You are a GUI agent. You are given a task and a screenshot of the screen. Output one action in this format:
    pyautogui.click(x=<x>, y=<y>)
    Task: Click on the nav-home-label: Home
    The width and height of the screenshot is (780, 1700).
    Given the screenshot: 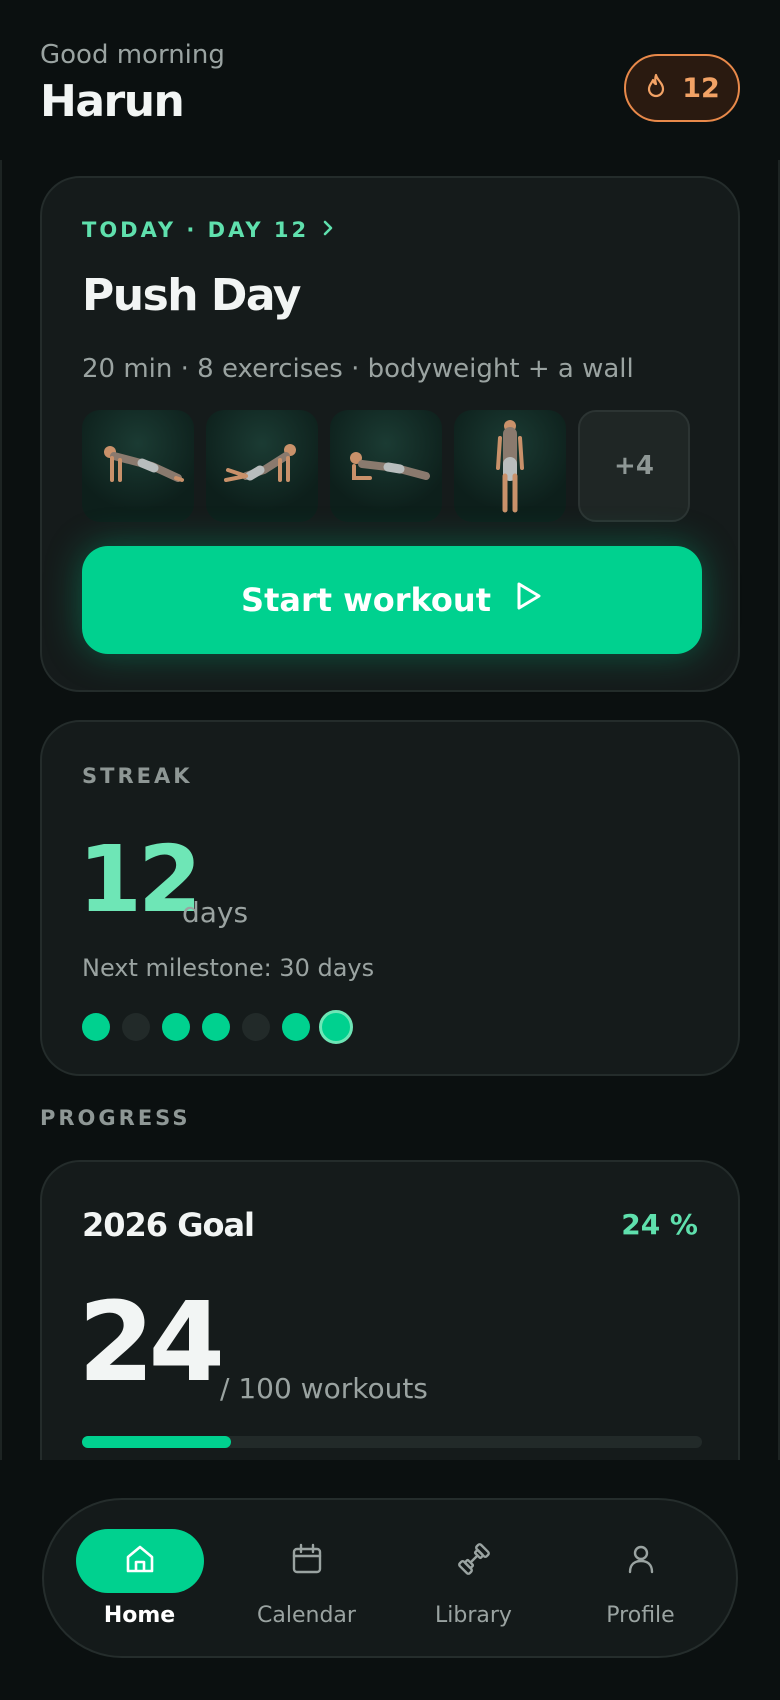 What is the action you would take?
    pyautogui.click(x=139, y=1615)
    